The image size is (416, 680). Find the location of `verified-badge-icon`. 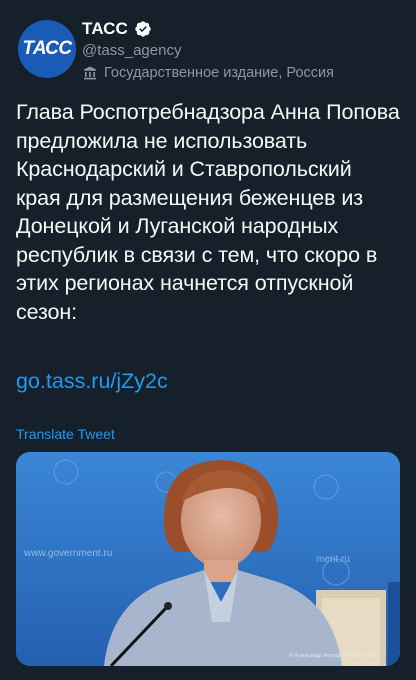

verified-badge-icon is located at coordinates (143, 29).